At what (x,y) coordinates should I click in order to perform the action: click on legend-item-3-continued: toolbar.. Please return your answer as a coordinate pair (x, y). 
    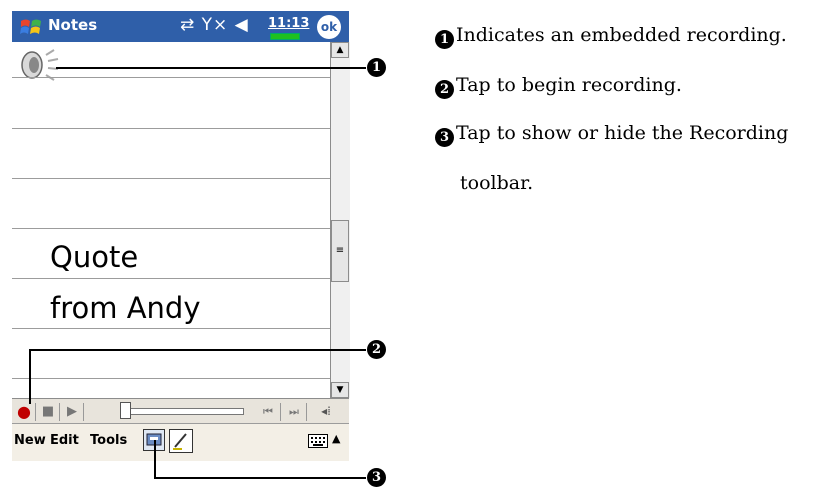
    Looking at the image, I should click on (497, 183).